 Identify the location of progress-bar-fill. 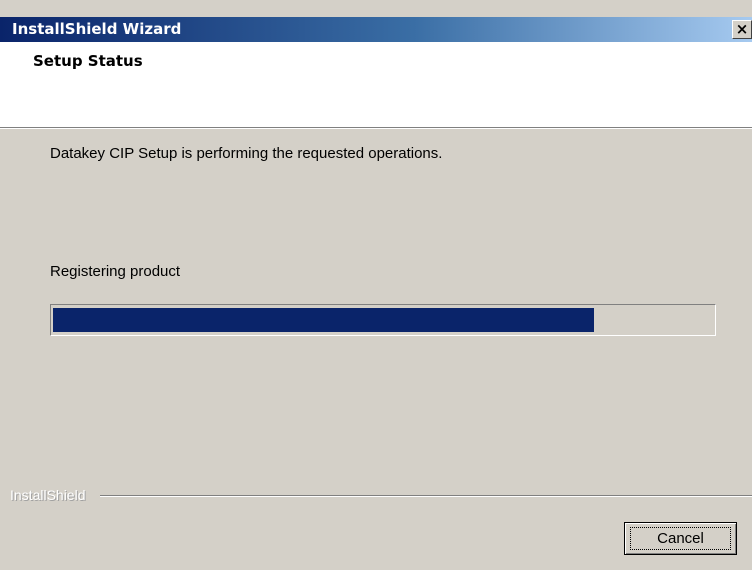
(323, 320).